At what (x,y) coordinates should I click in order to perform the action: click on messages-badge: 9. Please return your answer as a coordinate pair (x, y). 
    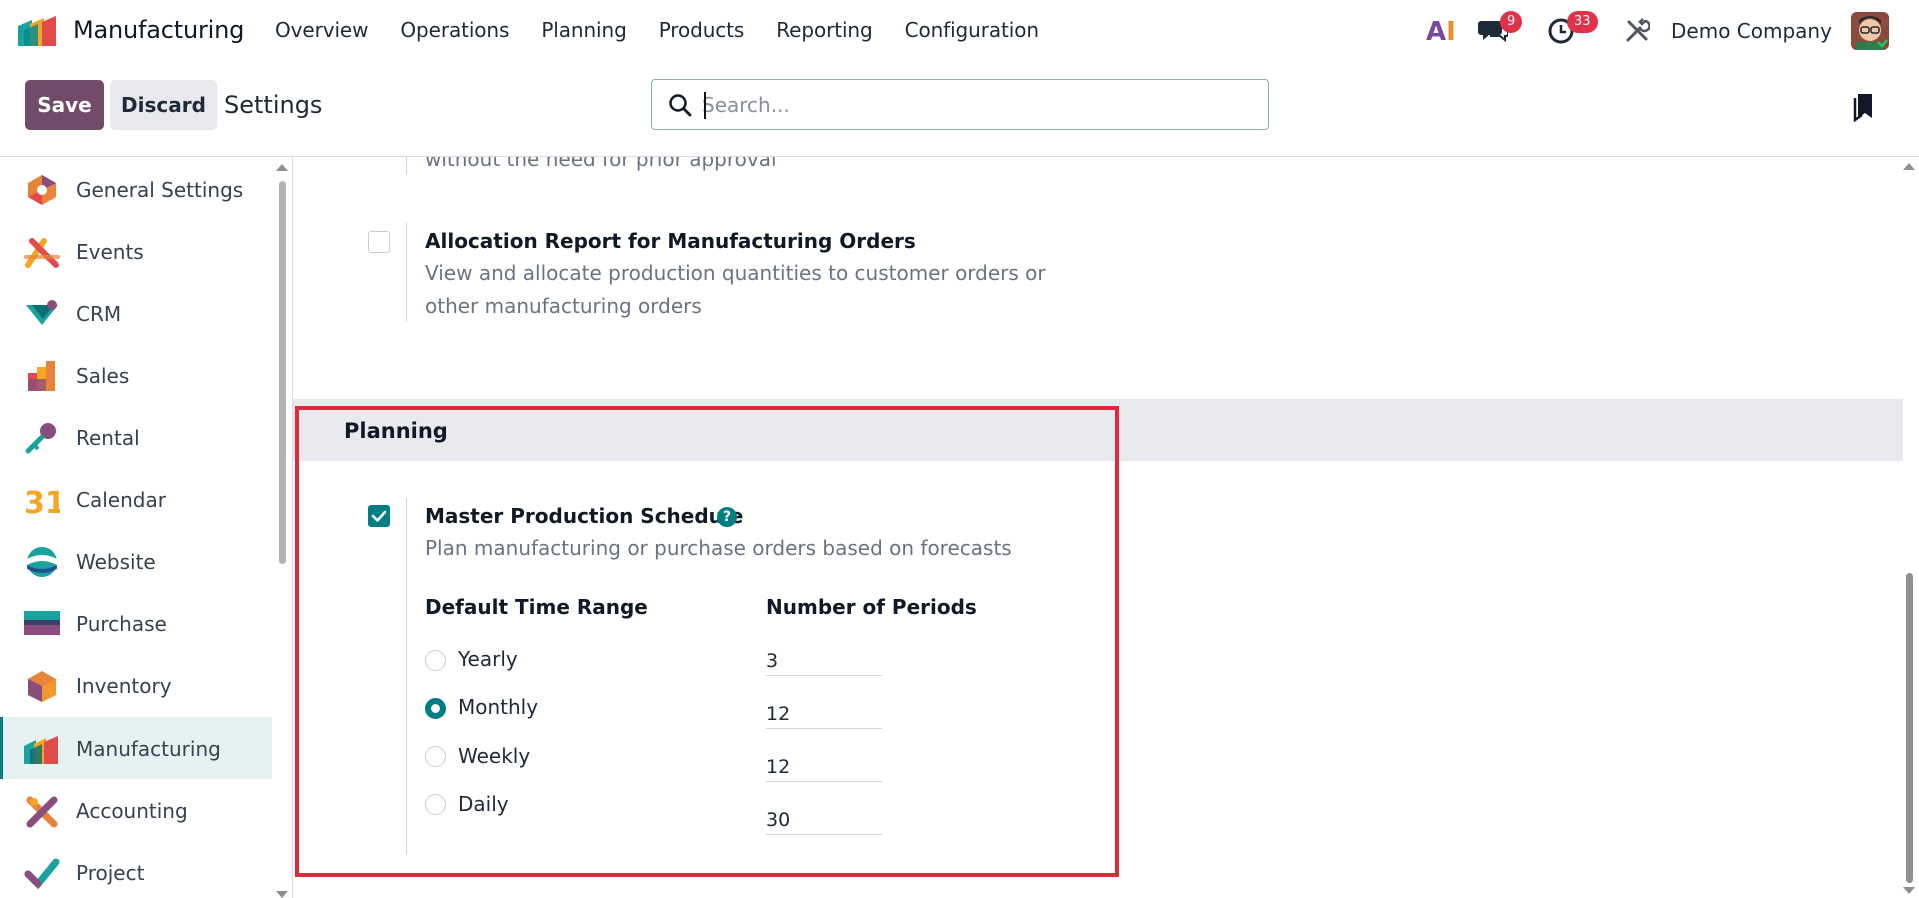
    Looking at the image, I should click on (1511, 22).